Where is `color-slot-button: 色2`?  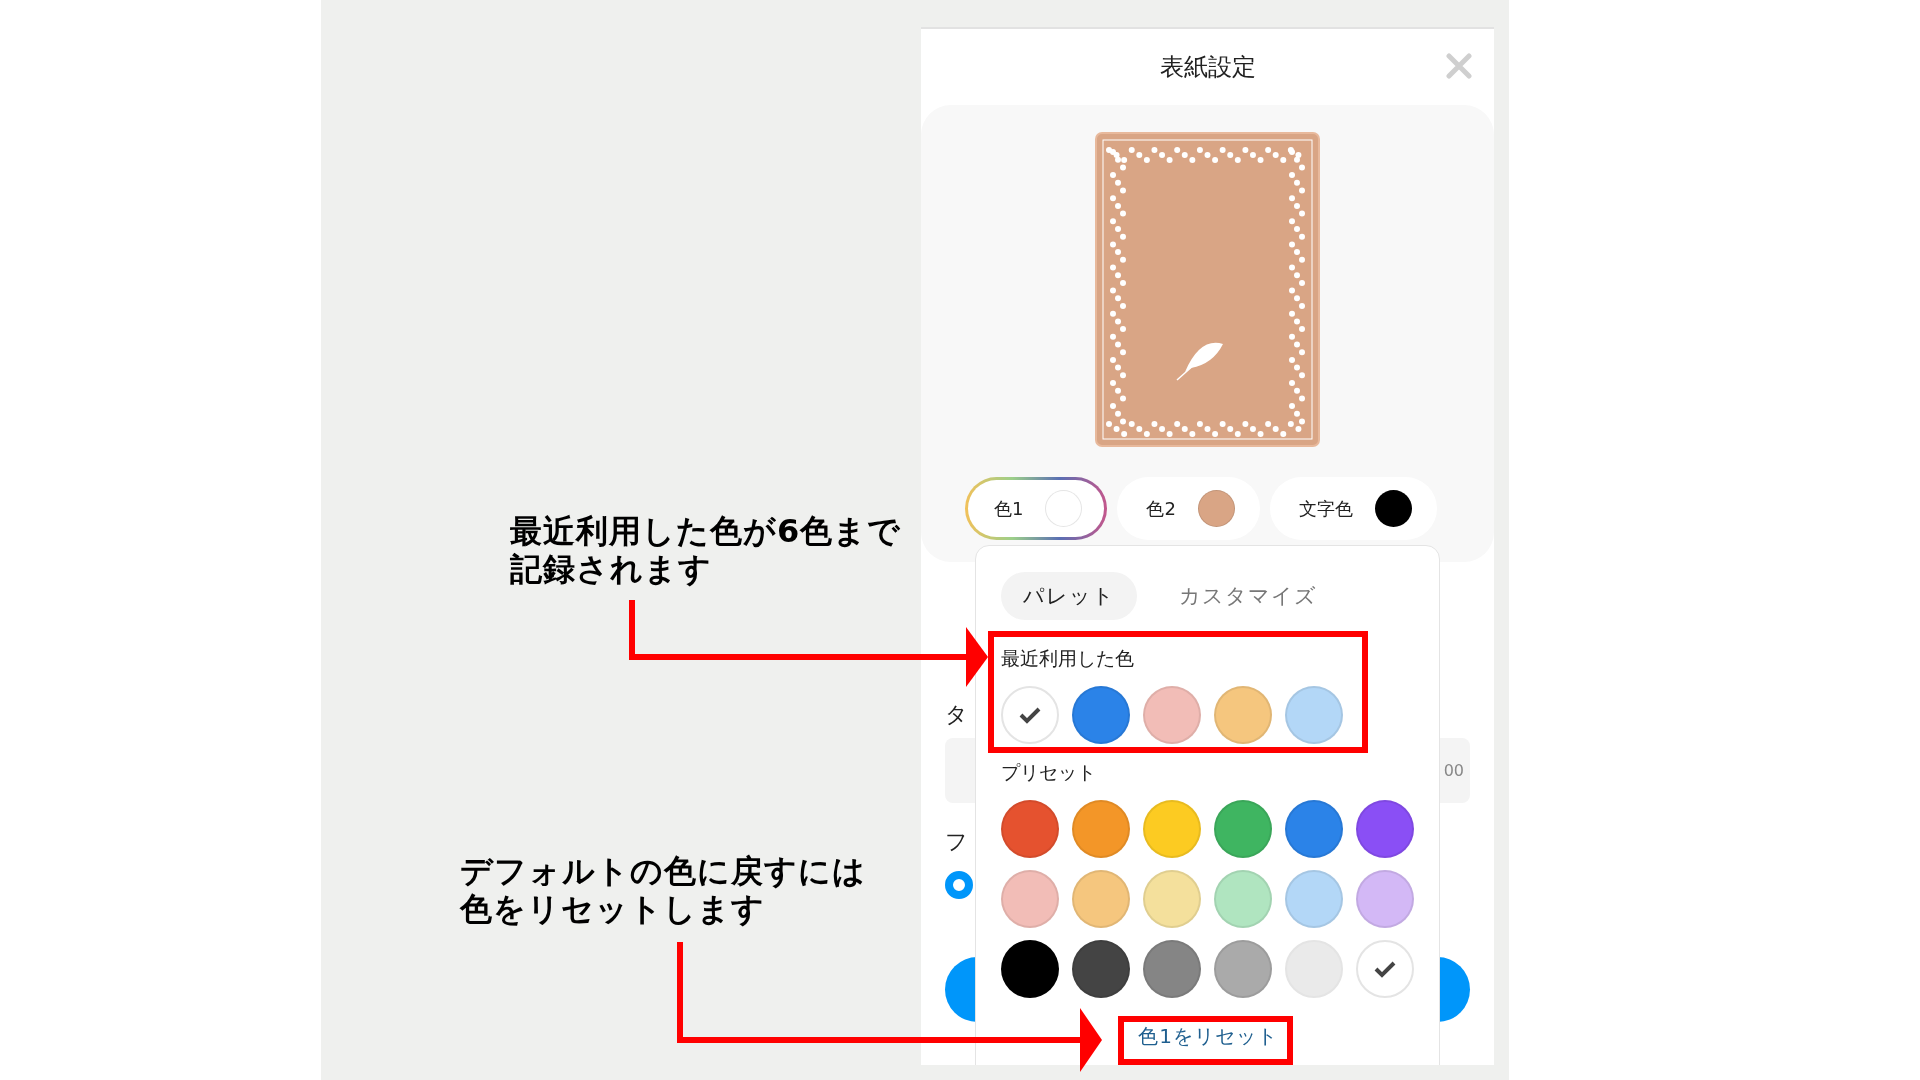
color-slot-button: 色2 is located at coordinates (1188, 508).